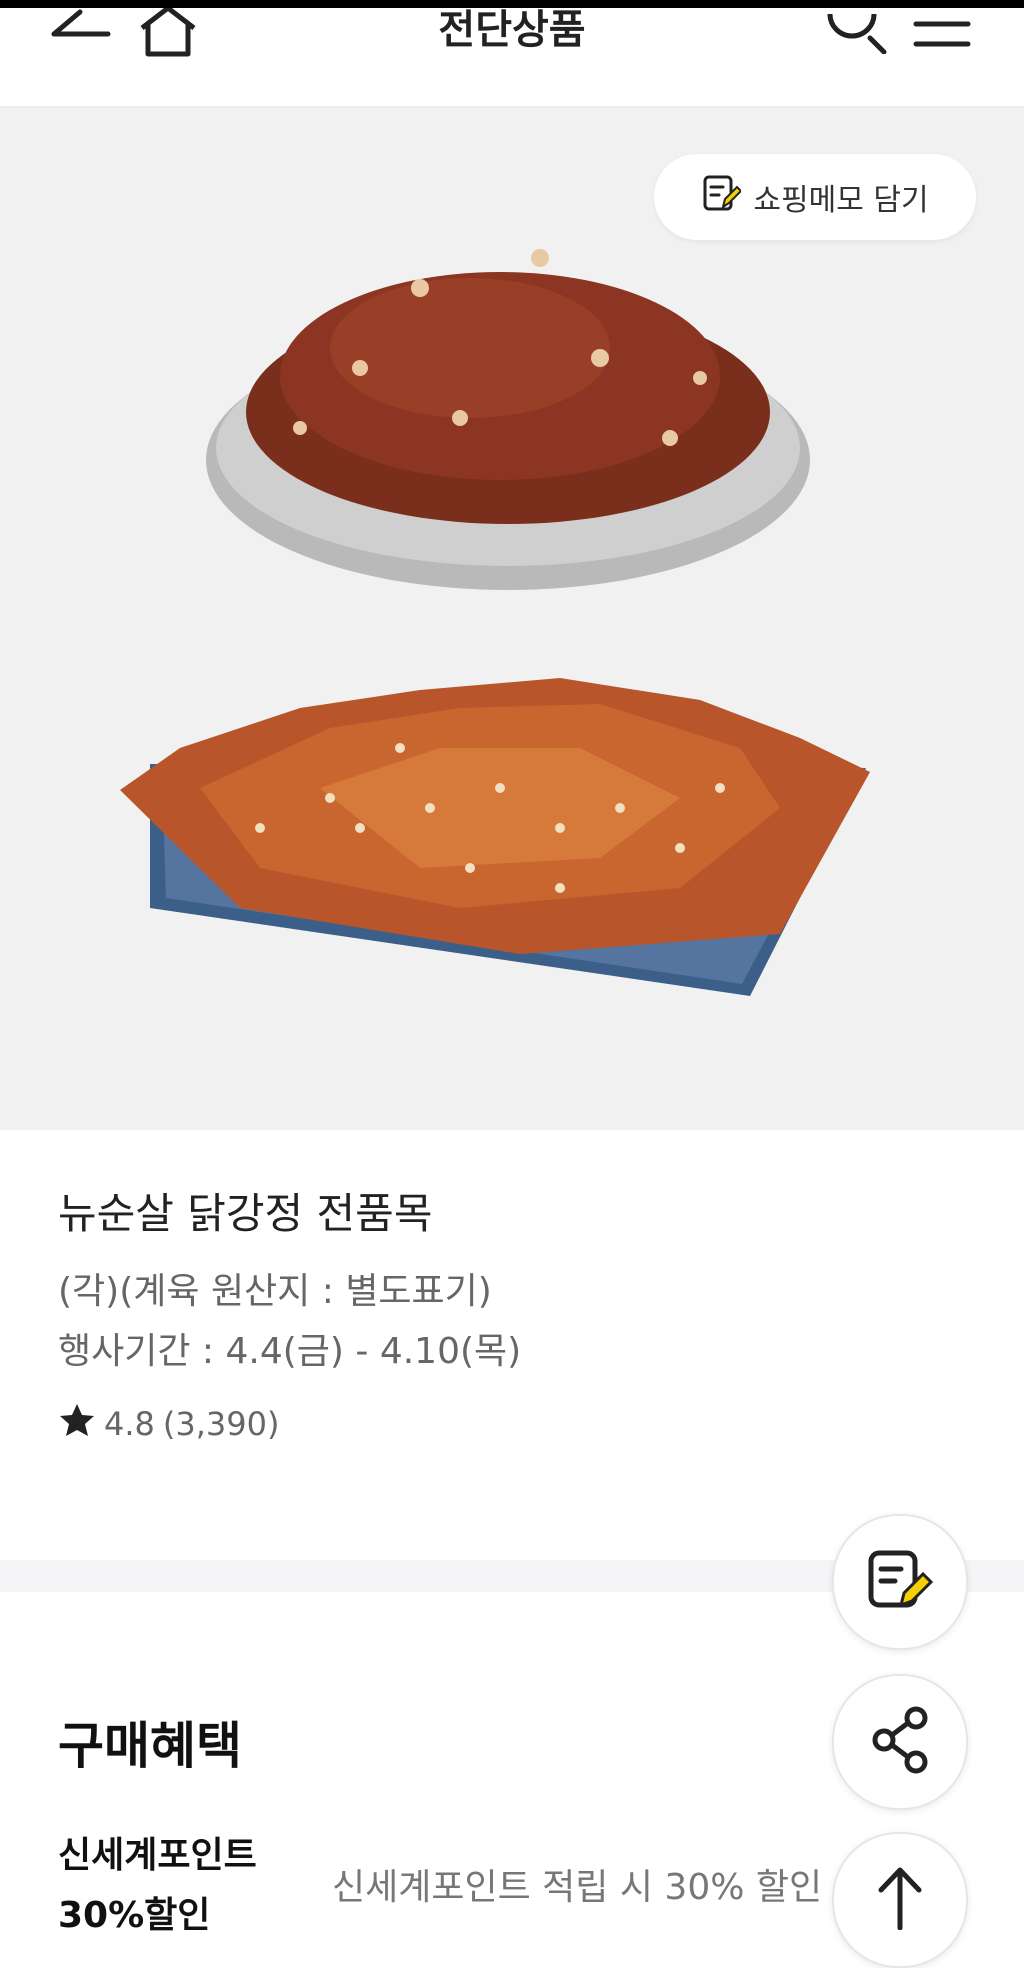 Image resolution: width=1024 pixels, height=1968 pixels. I want to click on star-icon, so click(77, 1424).